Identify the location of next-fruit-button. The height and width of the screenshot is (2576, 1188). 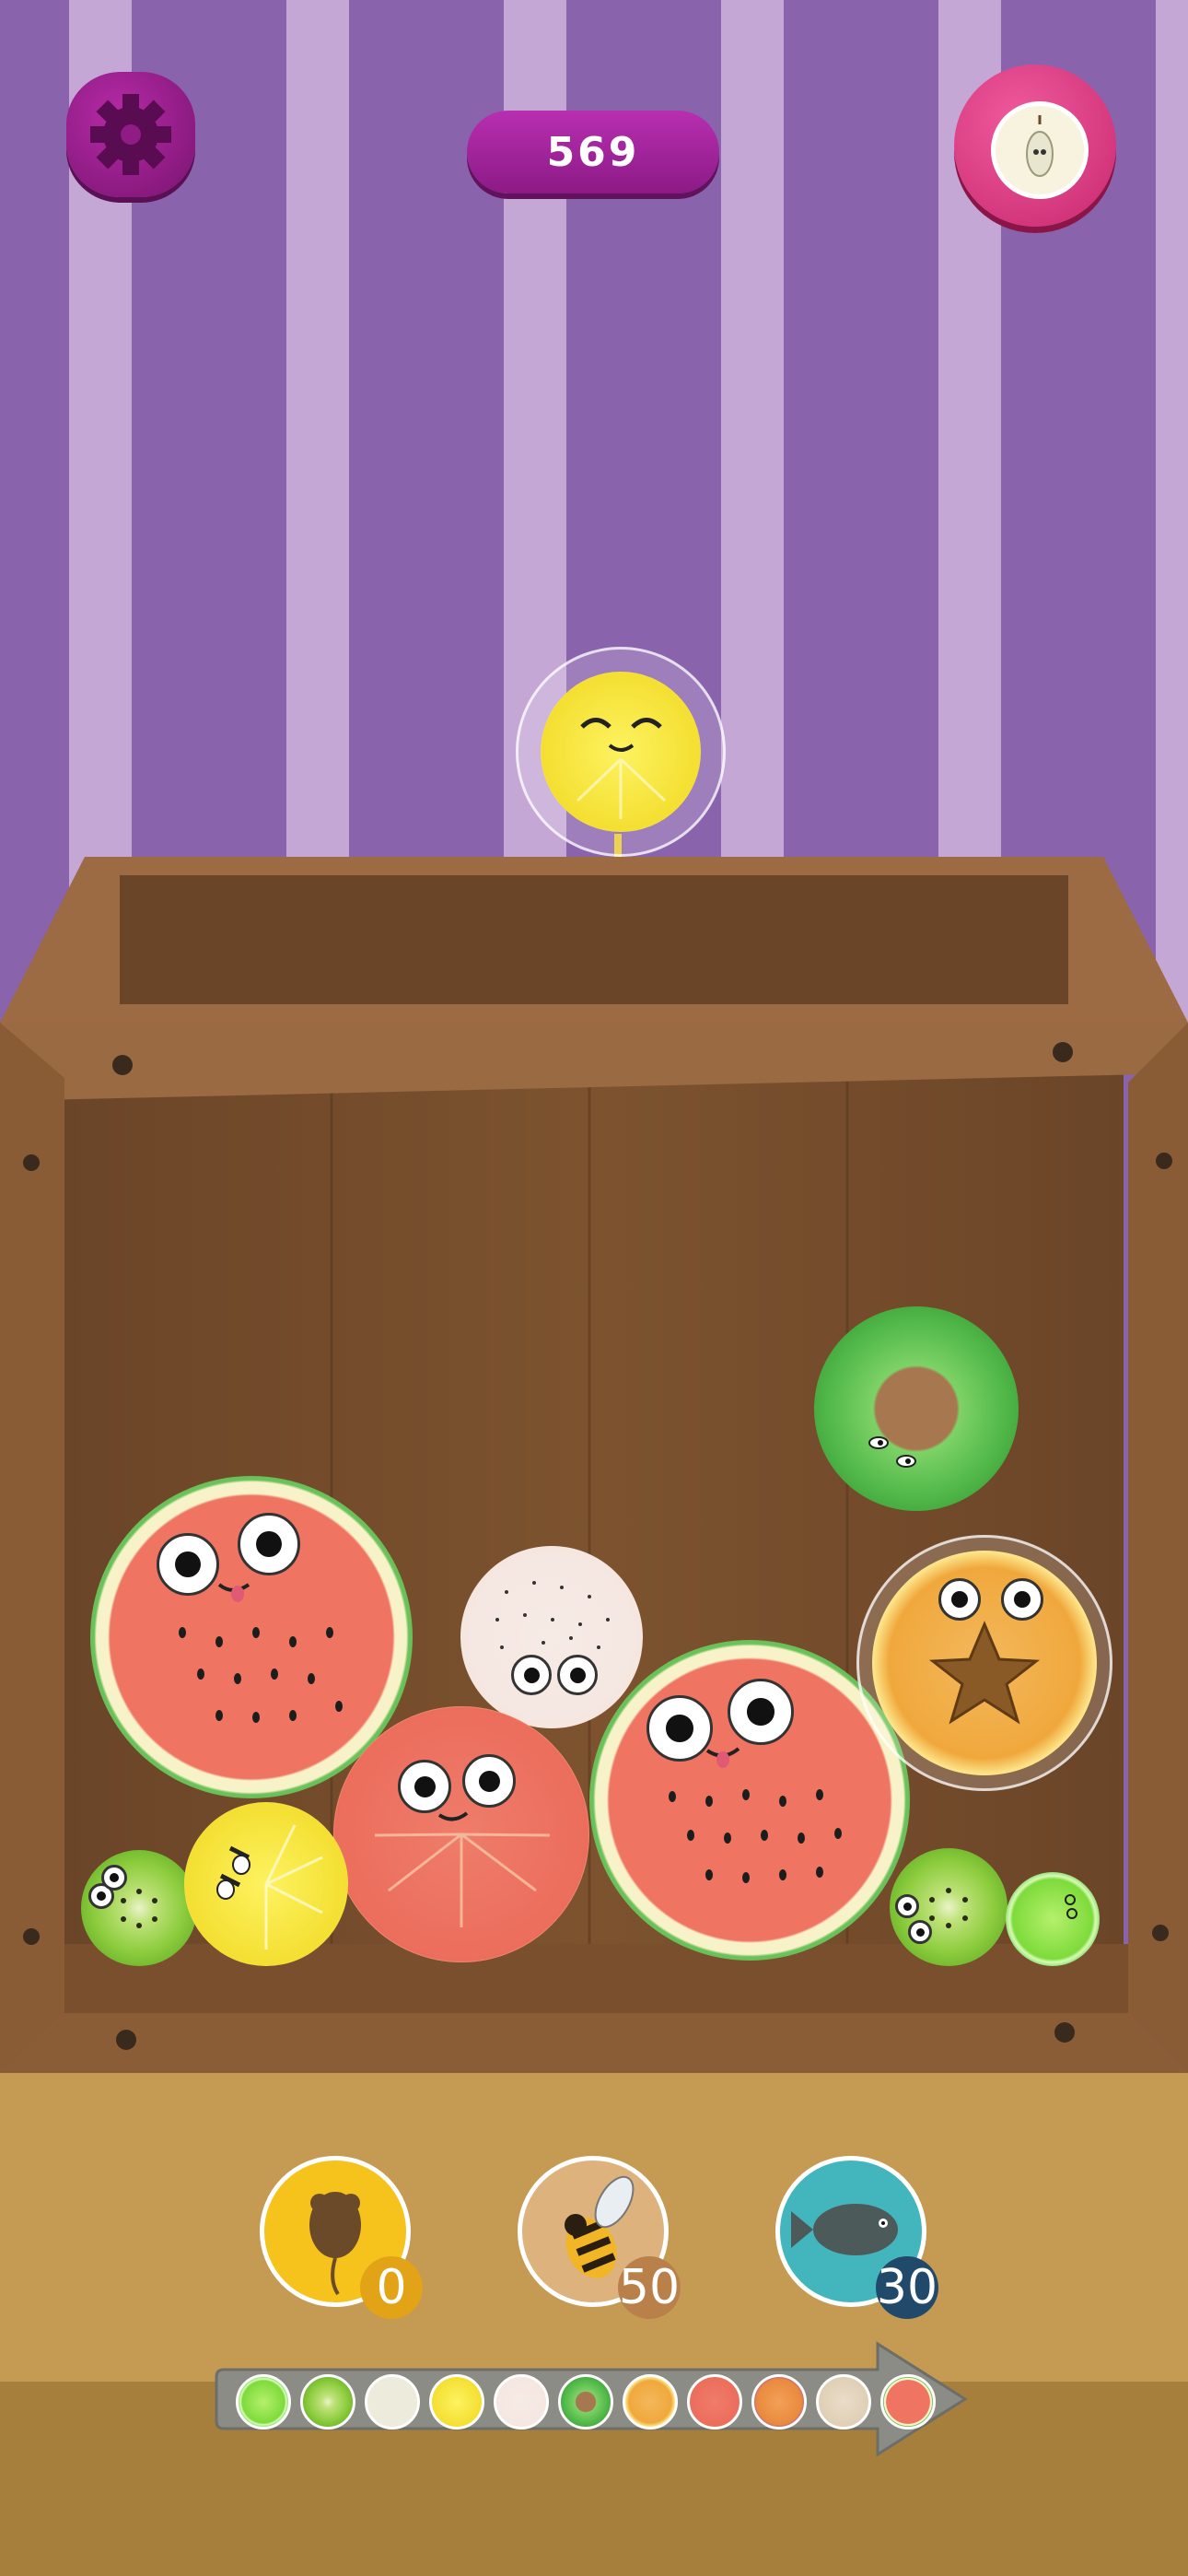
(1035, 145).